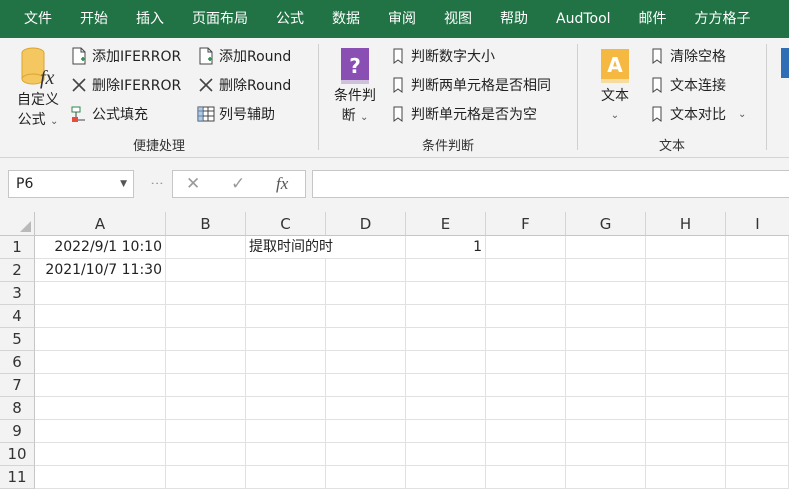 Image resolution: width=789 pixels, height=493 pixels. I want to click on remove-round-button: 删除Round, so click(244, 85).